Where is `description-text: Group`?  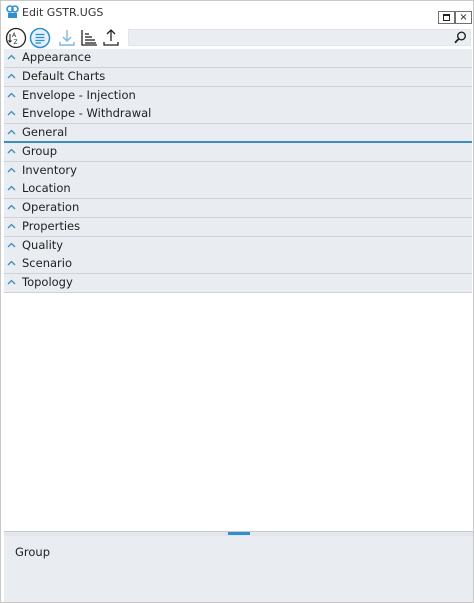 description-text: Group is located at coordinates (33, 552).